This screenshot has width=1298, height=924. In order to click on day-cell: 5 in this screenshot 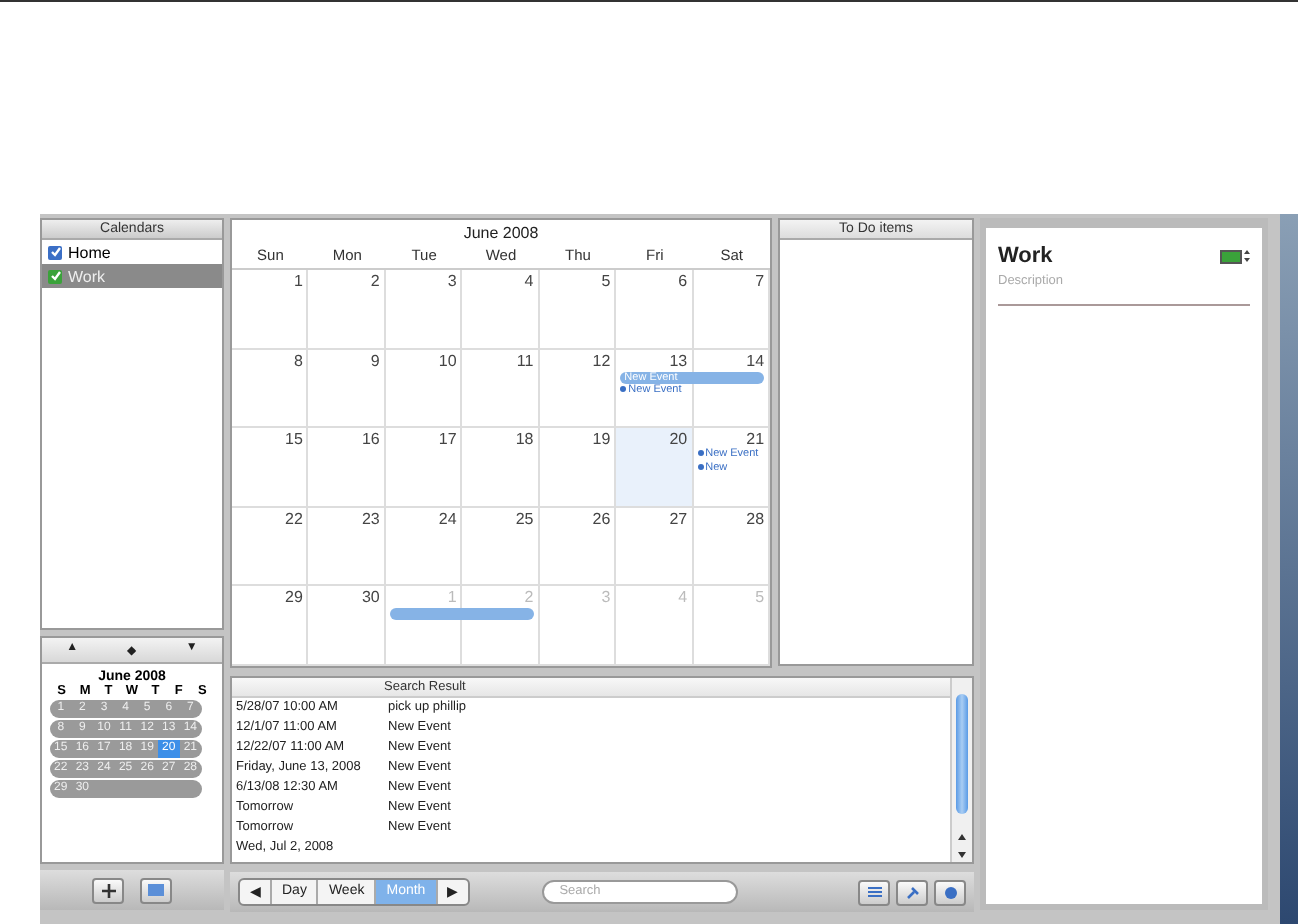, I will do `click(578, 310)`.